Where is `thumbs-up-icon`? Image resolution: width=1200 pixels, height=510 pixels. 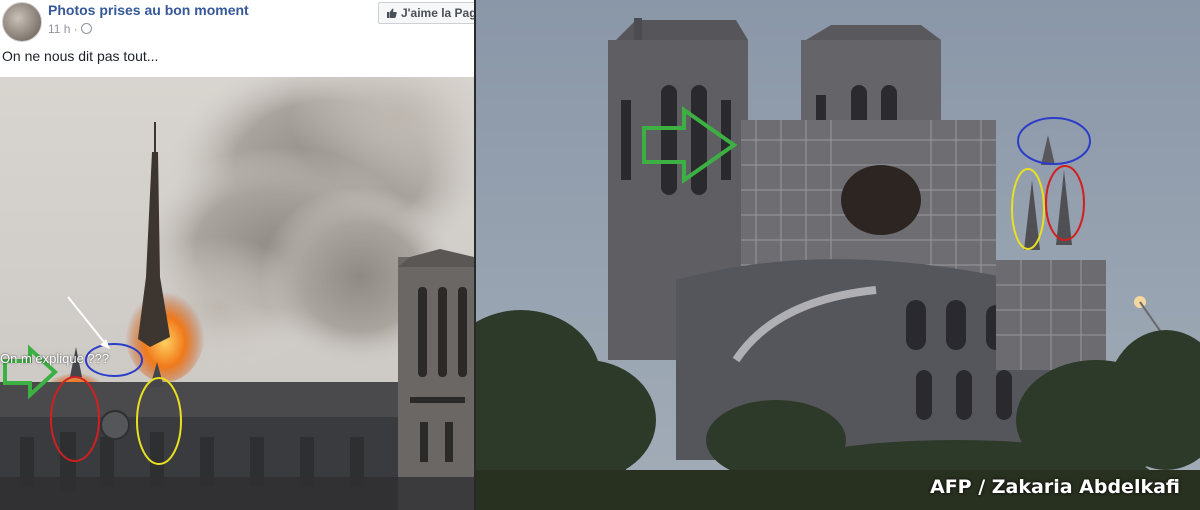 thumbs-up-icon is located at coordinates (392, 13).